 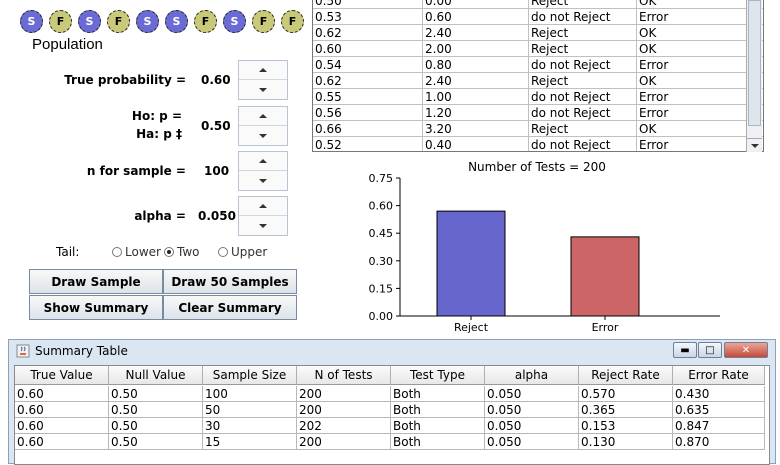 I want to click on table-cell: 0.56, so click(x=368, y=113).